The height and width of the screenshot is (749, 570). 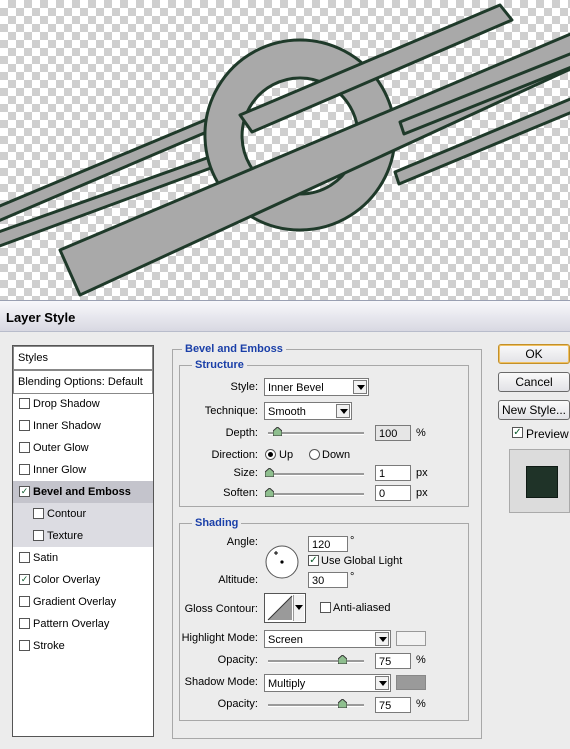 I want to click on style-item-inner-glow: Inner Glow, so click(x=83, y=470).